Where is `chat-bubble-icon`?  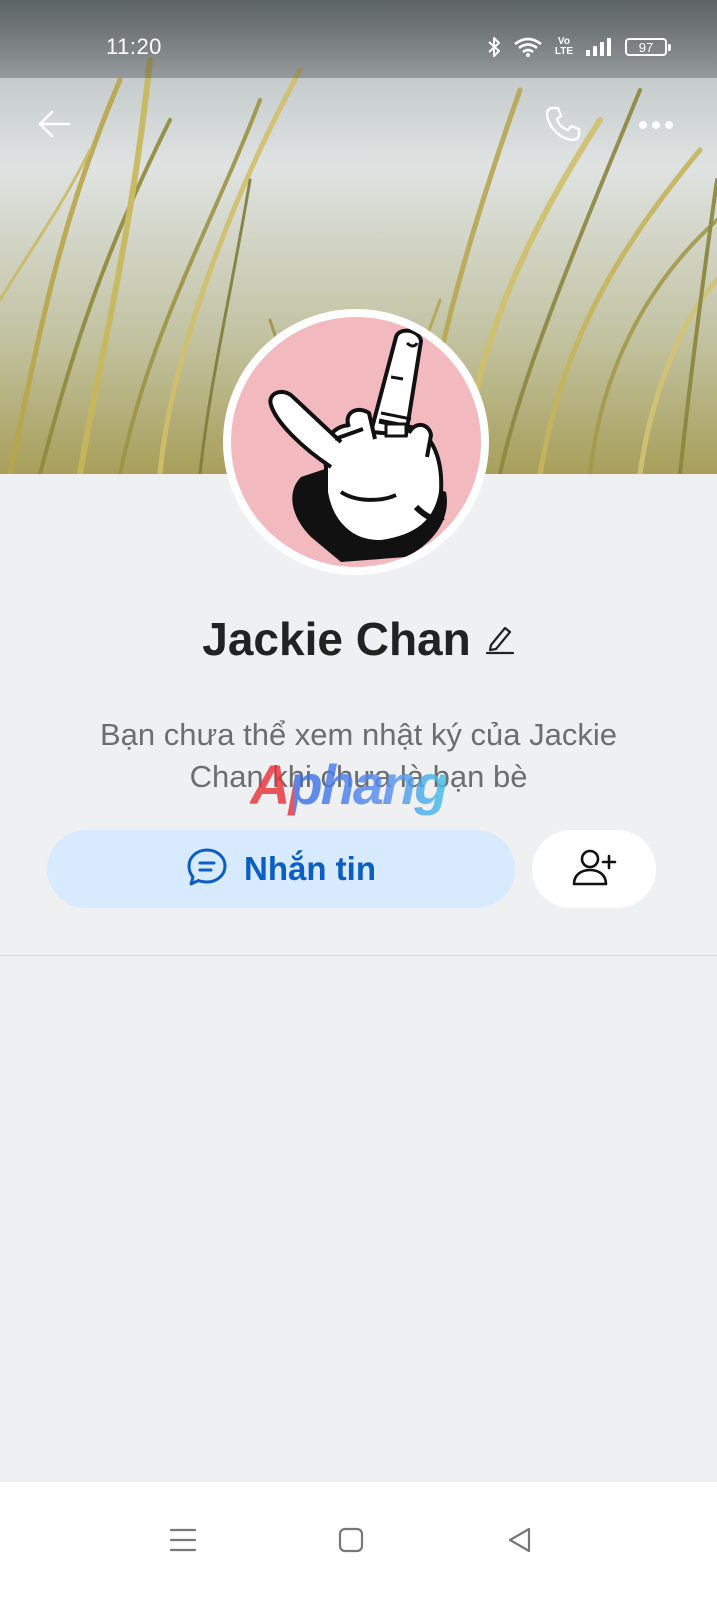
chat-bubble-icon is located at coordinates (207, 869).